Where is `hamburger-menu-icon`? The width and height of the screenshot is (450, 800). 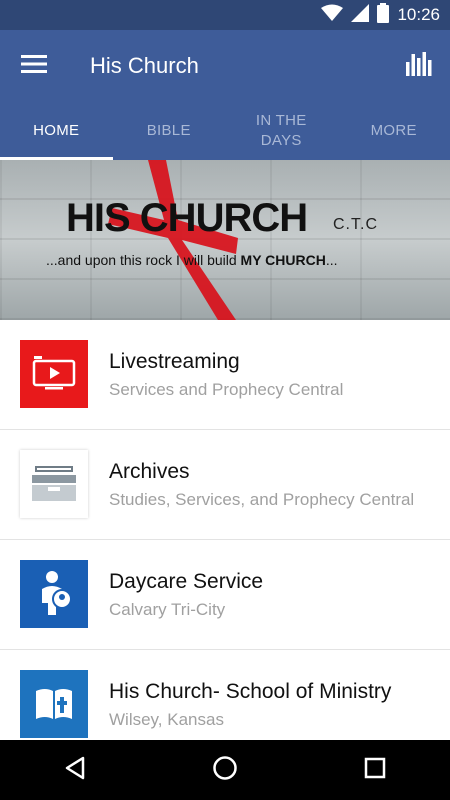
hamburger-menu-icon is located at coordinates (34, 66).